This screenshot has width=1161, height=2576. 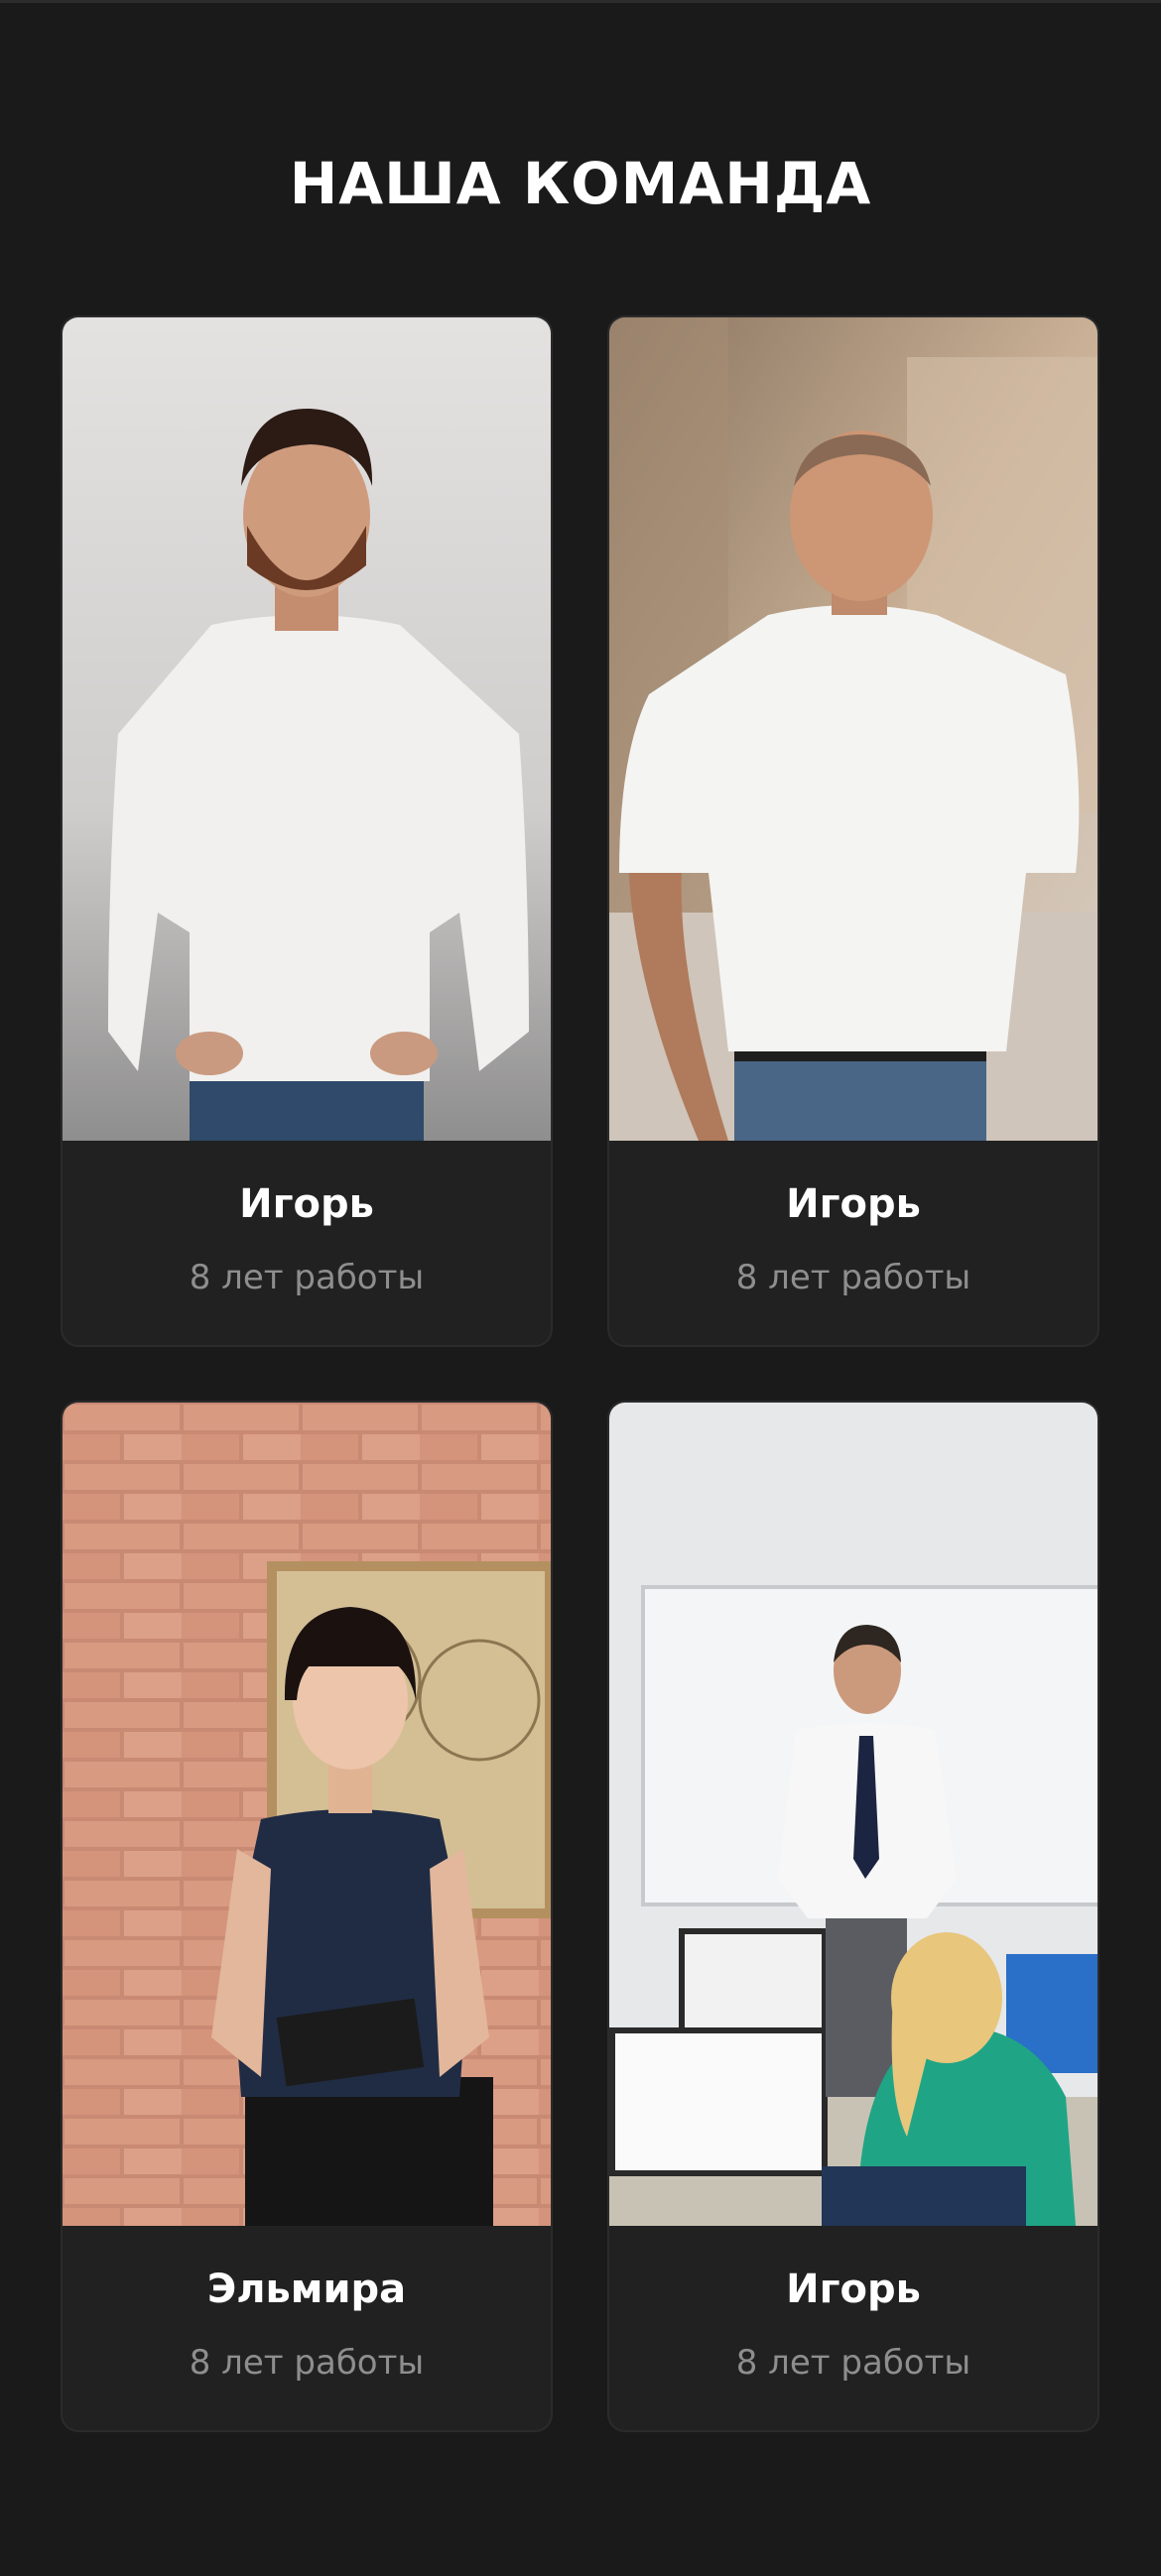 What do you see at coordinates (580, 183) in the screenshot?
I see `section-title: НАША КОМАНДА` at bounding box center [580, 183].